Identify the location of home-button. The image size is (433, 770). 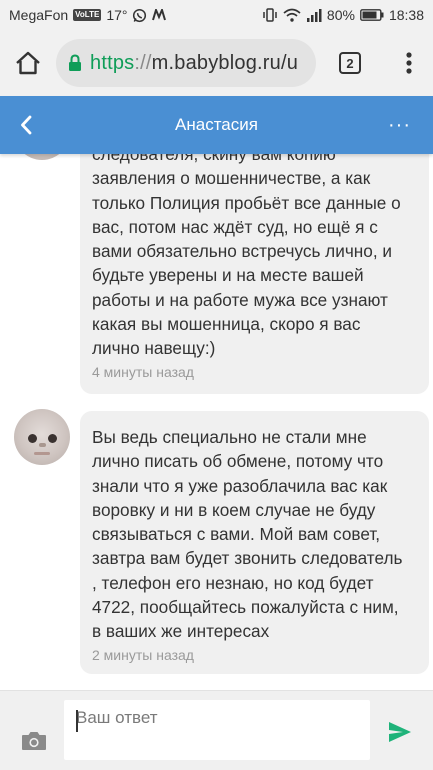
(28, 63).